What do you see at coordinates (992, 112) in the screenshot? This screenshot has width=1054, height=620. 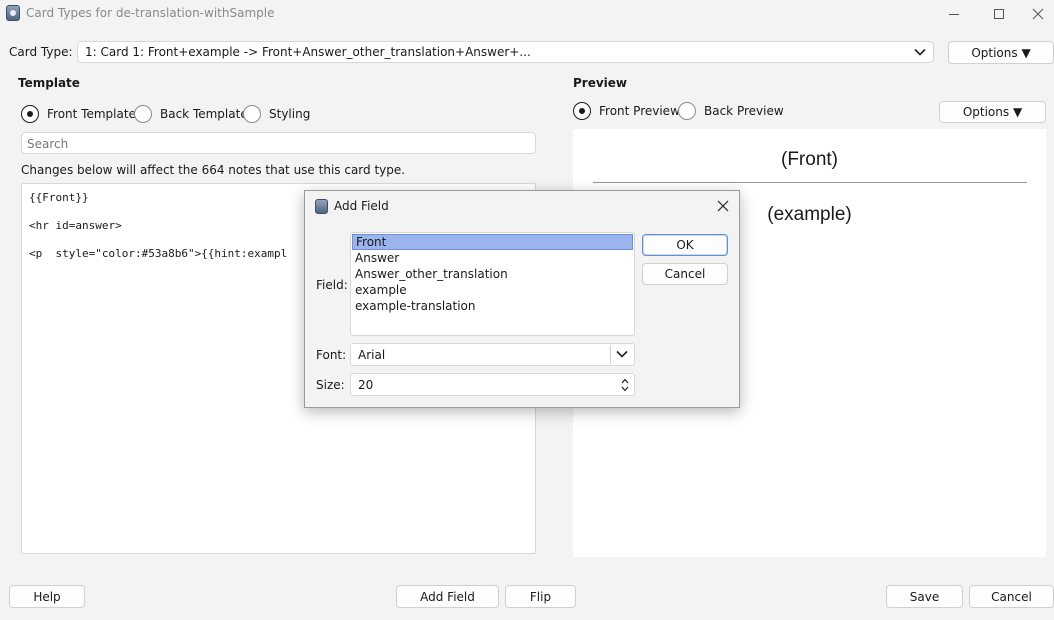 I see `preview-options-button: Options ▼` at bounding box center [992, 112].